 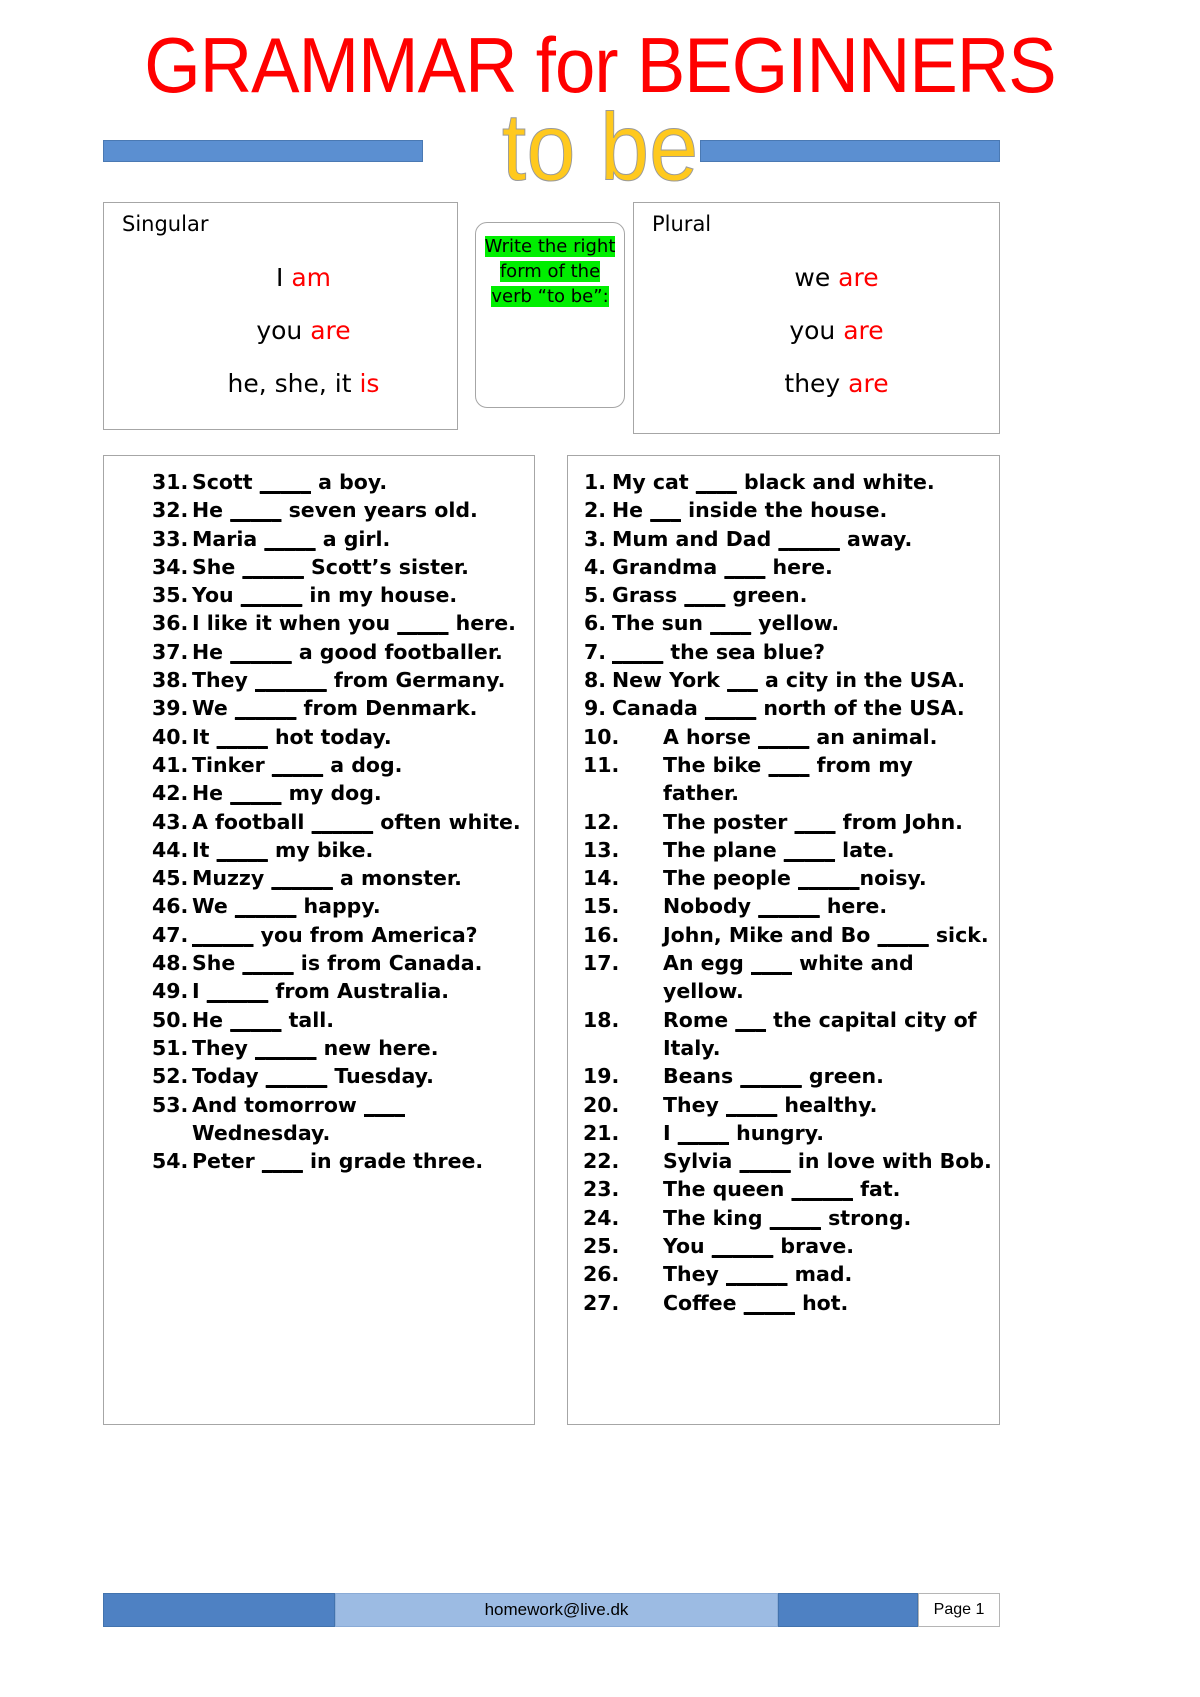 I want to click on footer-email: homework@live.dk, so click(x=556, y=1609).